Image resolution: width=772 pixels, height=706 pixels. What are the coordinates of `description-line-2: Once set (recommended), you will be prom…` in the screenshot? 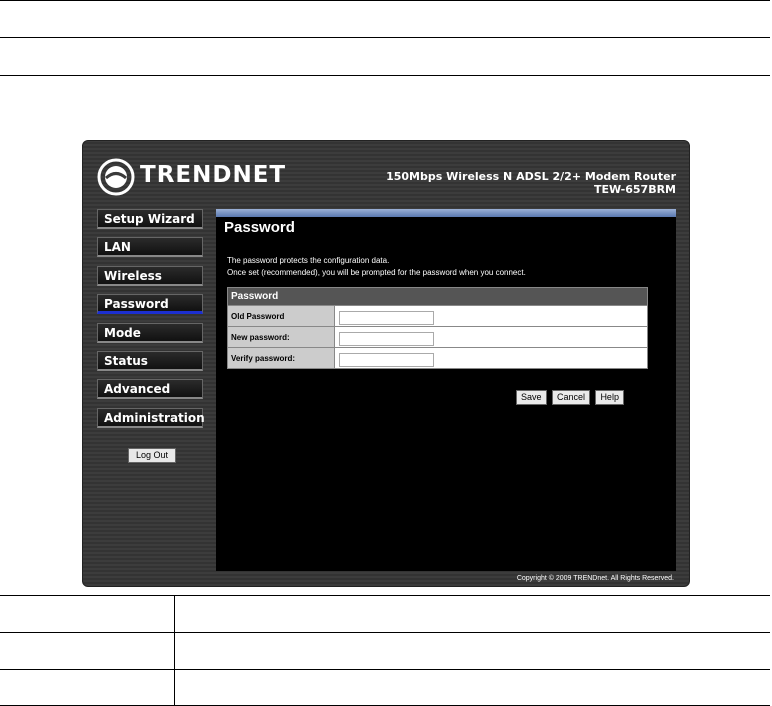 It's located at (376, 272).